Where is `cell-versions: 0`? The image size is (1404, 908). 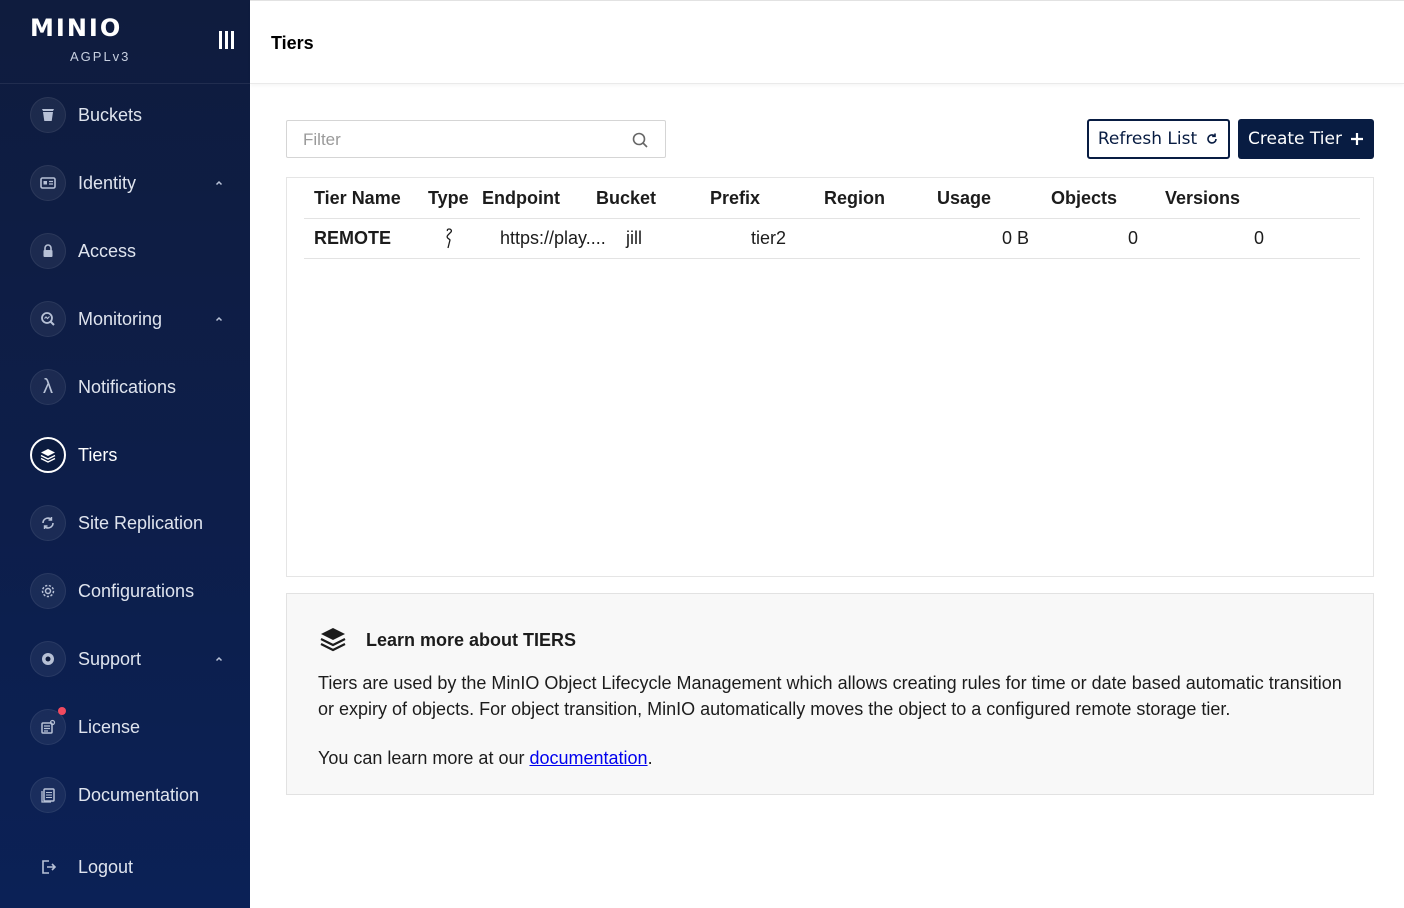
cell-versions: 0 is located at coordinates (1259, 238).